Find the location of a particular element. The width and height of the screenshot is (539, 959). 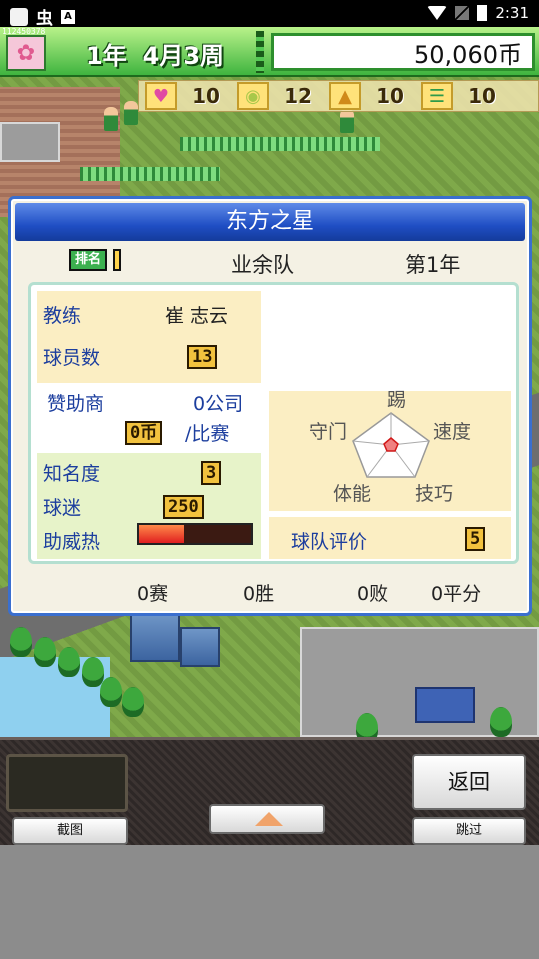

cheer-meter is located at coordinates (195, 534).